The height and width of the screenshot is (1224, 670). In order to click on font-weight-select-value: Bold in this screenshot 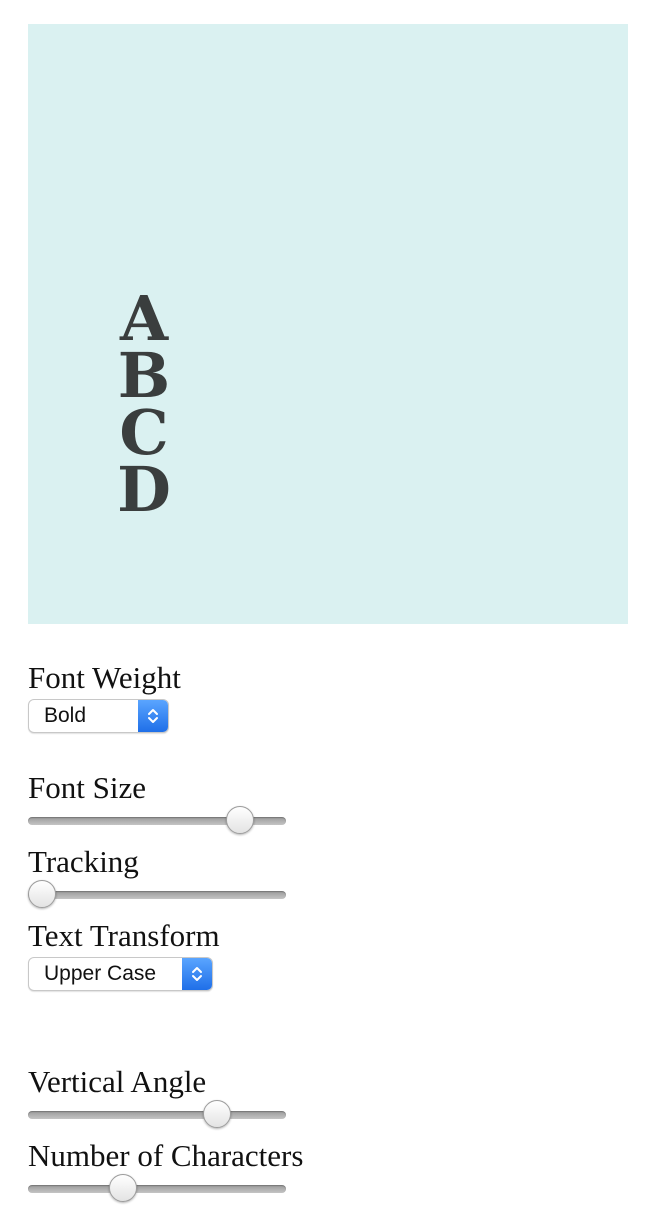, I will do `click(65, 715)`.